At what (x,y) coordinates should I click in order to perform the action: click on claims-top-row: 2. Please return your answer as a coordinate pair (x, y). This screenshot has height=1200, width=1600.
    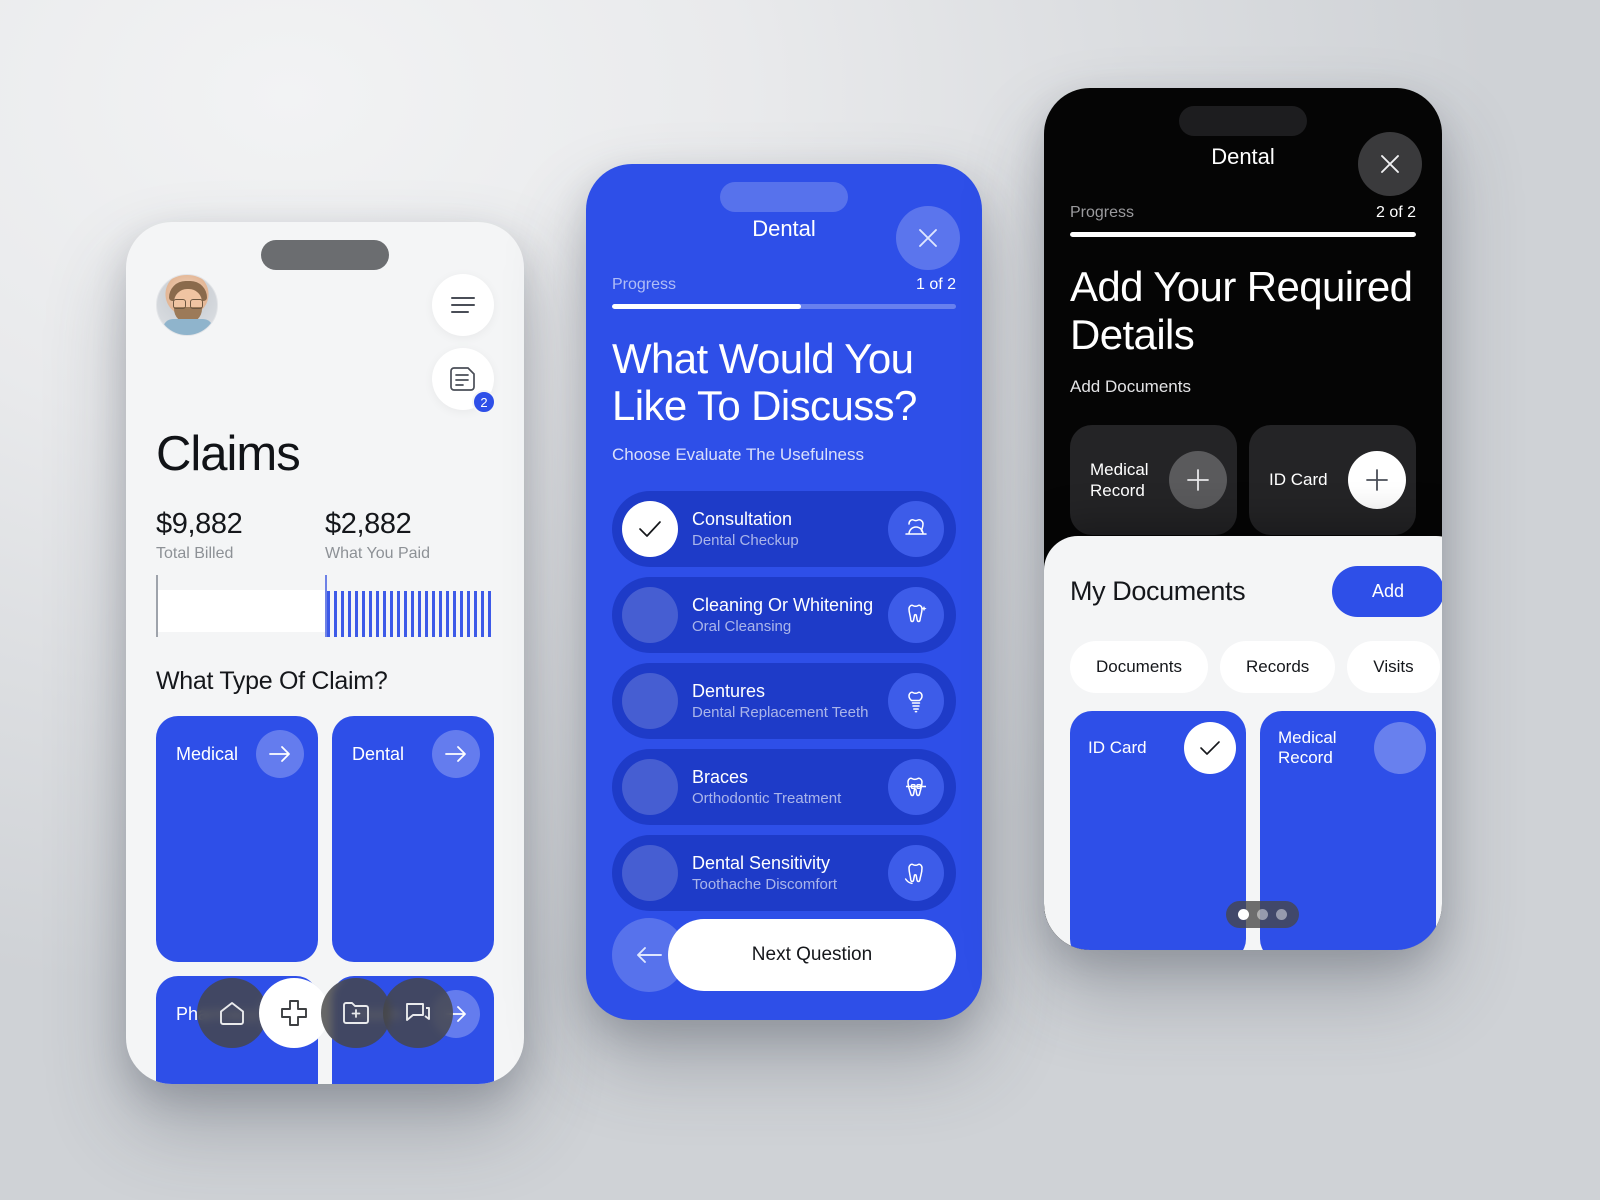
    Looking at the image, I should click on (326, 333).